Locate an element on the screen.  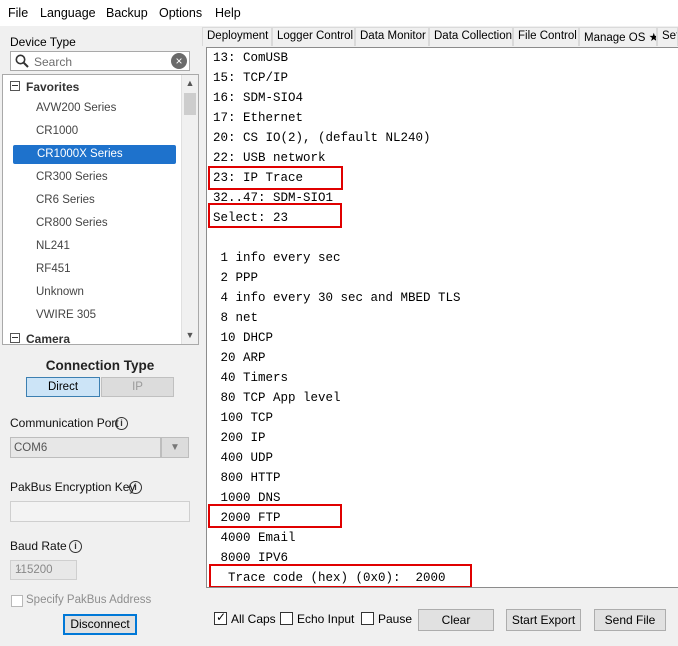
device-item-cr1000: CR1000 is located at coordinates (57, 131).